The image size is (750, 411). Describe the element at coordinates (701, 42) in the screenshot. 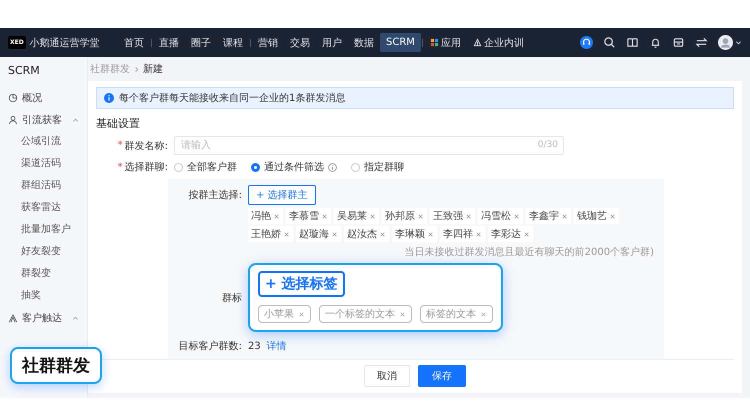

I see `swap-icon` at that location.